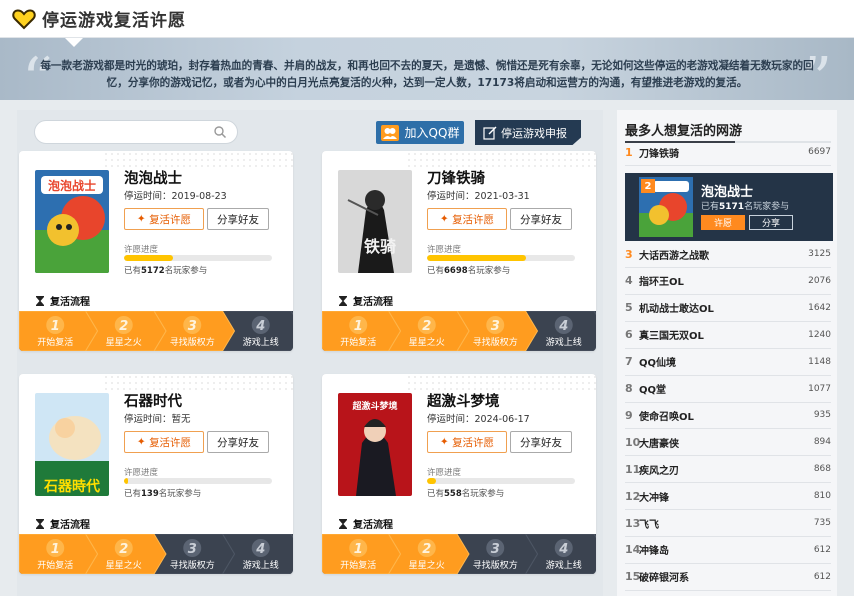 This screenshot has height=596, width=854. I want to click on ranking-item: 15 破碎银河系 612, so click(728, 577).